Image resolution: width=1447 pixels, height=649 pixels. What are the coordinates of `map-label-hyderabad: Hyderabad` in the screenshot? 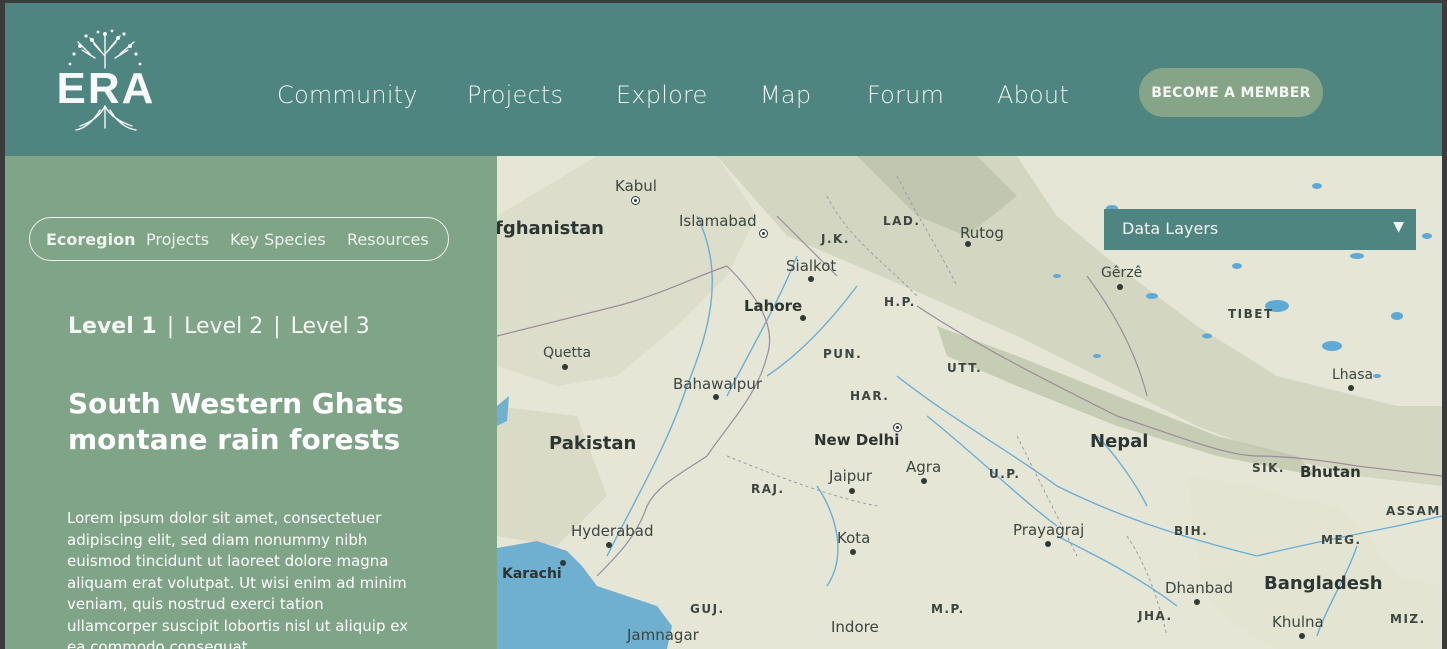 It's located at (612, 531).